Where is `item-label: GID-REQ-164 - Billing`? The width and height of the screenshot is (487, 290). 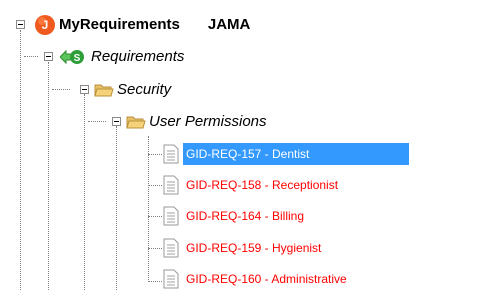
item-label: GID-REQ-164 - Billing is located at coordinates (245, 216).